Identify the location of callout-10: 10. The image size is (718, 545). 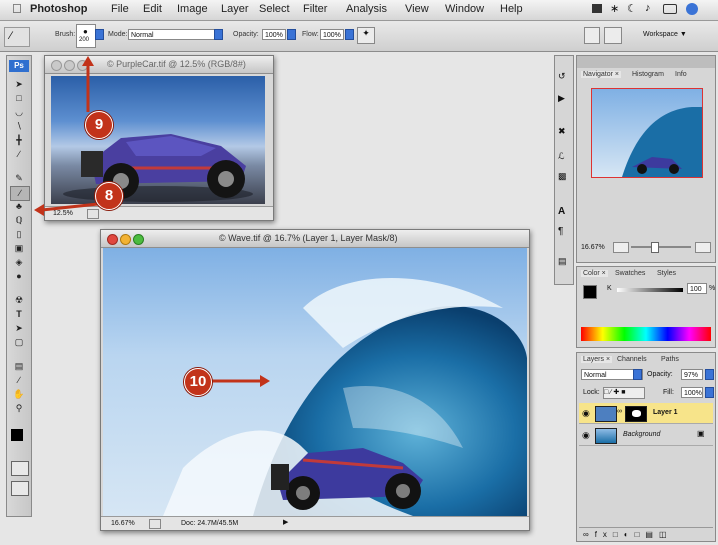
(198, 382).